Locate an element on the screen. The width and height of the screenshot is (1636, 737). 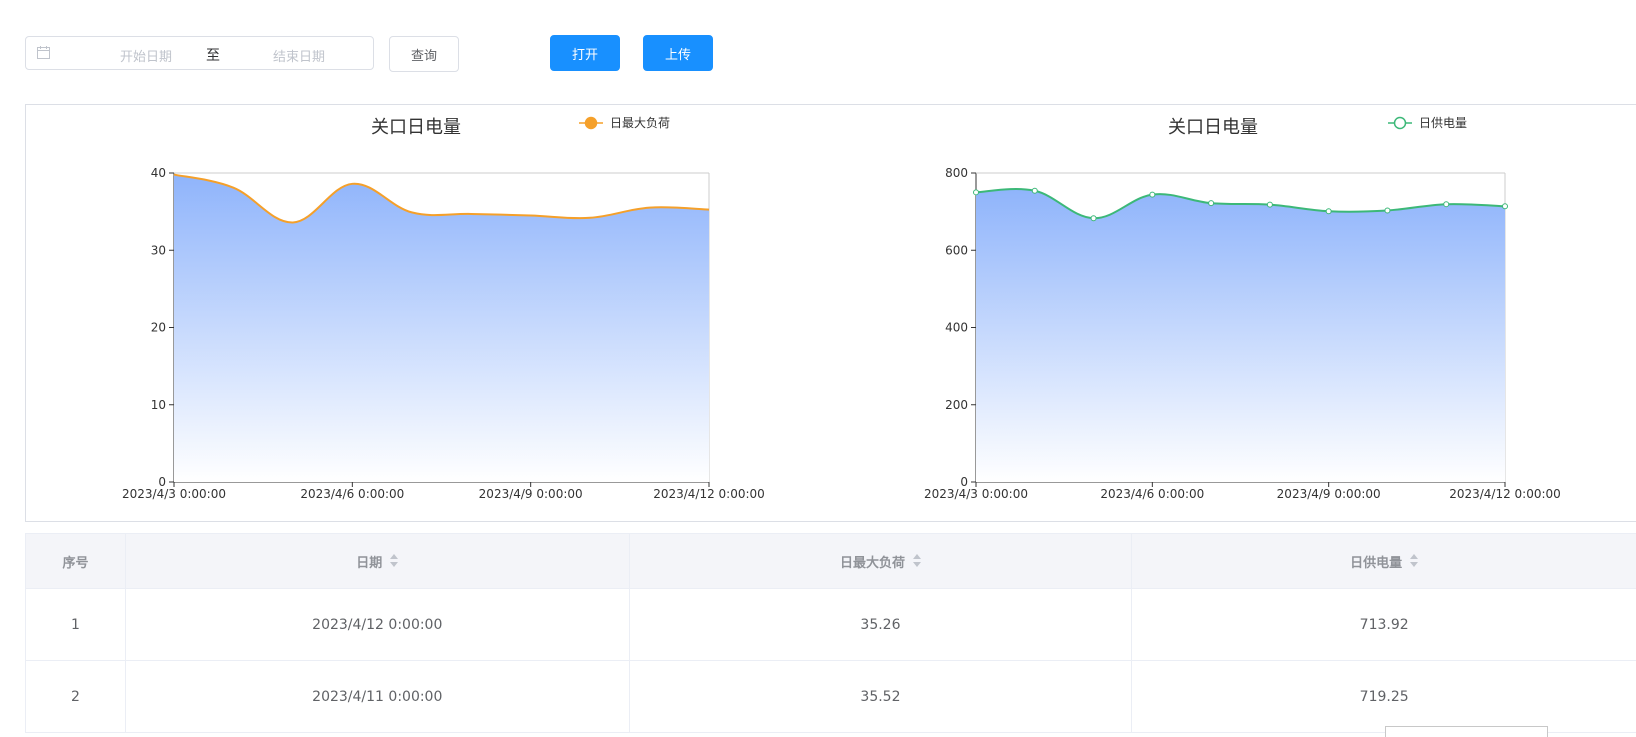
cell-date: 2023/4/12 0:00:00 is located at coordinates (378, 624).